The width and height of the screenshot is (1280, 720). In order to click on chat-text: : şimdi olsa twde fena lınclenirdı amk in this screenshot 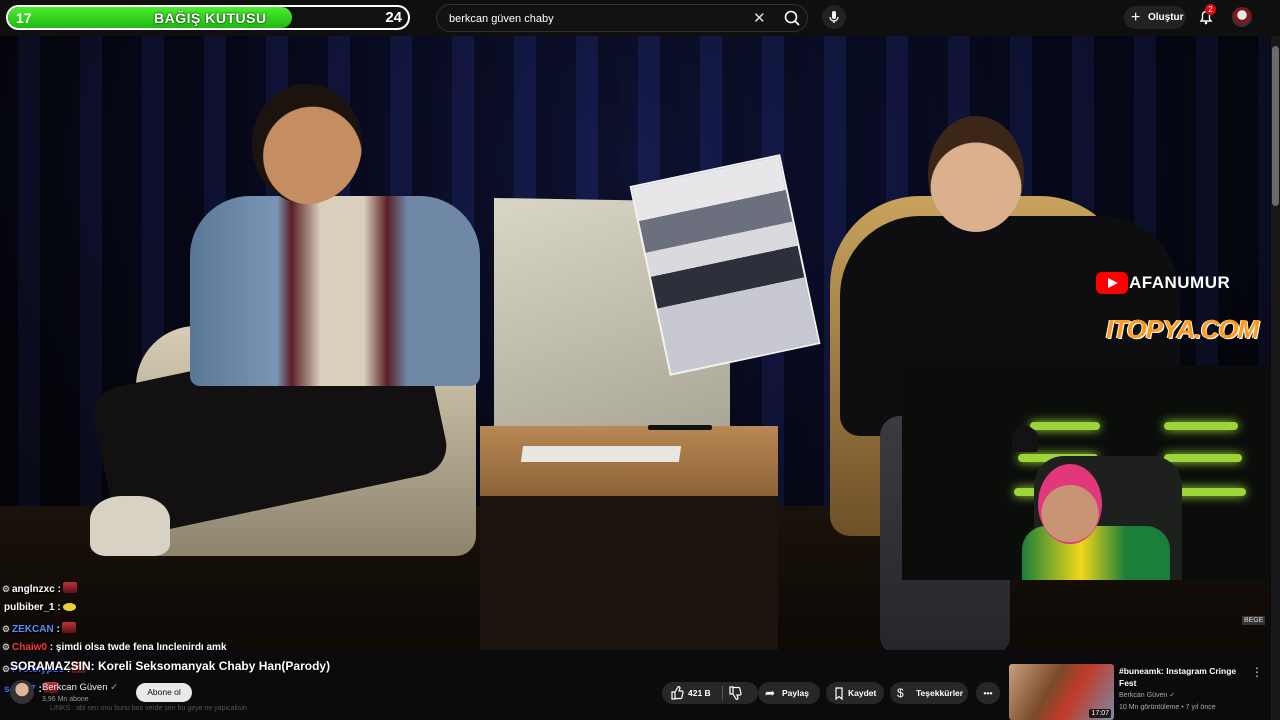, I will do `click(137, 647)`.